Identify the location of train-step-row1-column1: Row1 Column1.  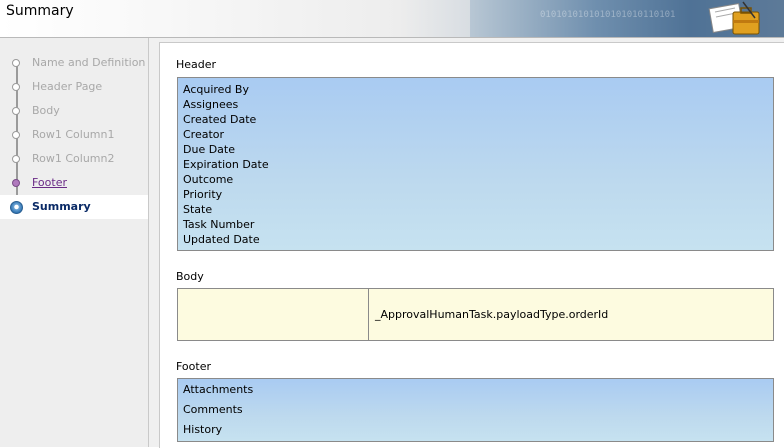
(74, 135).